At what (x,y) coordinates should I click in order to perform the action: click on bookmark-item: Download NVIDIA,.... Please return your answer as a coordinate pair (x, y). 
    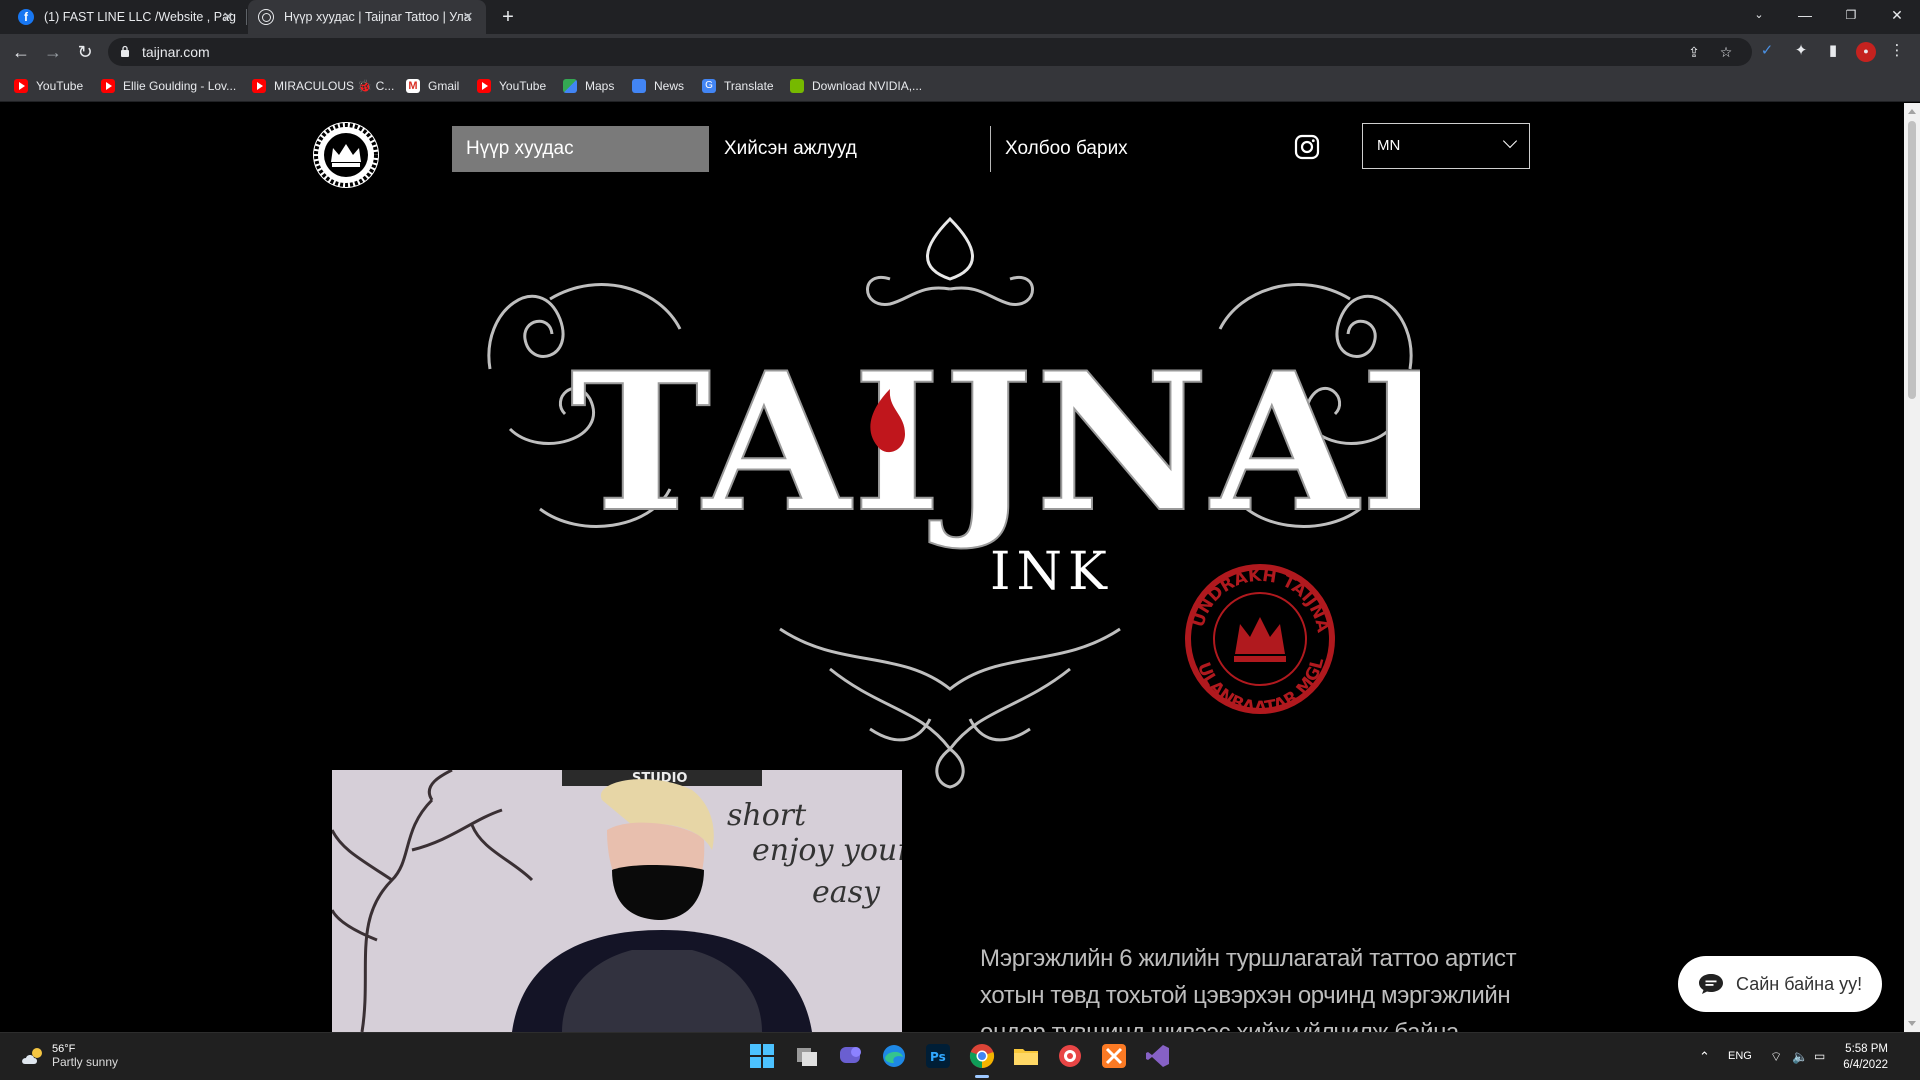
    Looking at the image, I should click on (856, 86).